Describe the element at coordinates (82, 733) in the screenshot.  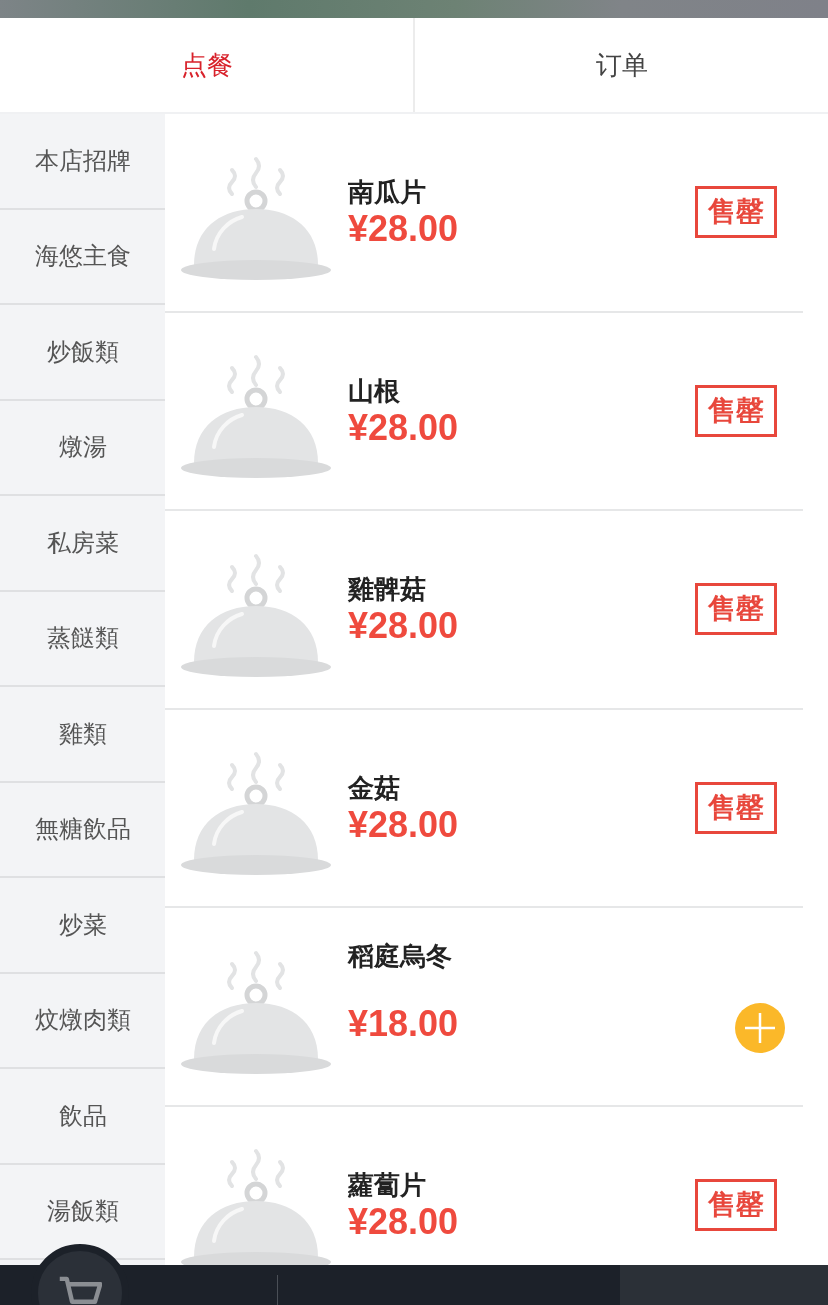
I see `category-item: 雞類` at that location.